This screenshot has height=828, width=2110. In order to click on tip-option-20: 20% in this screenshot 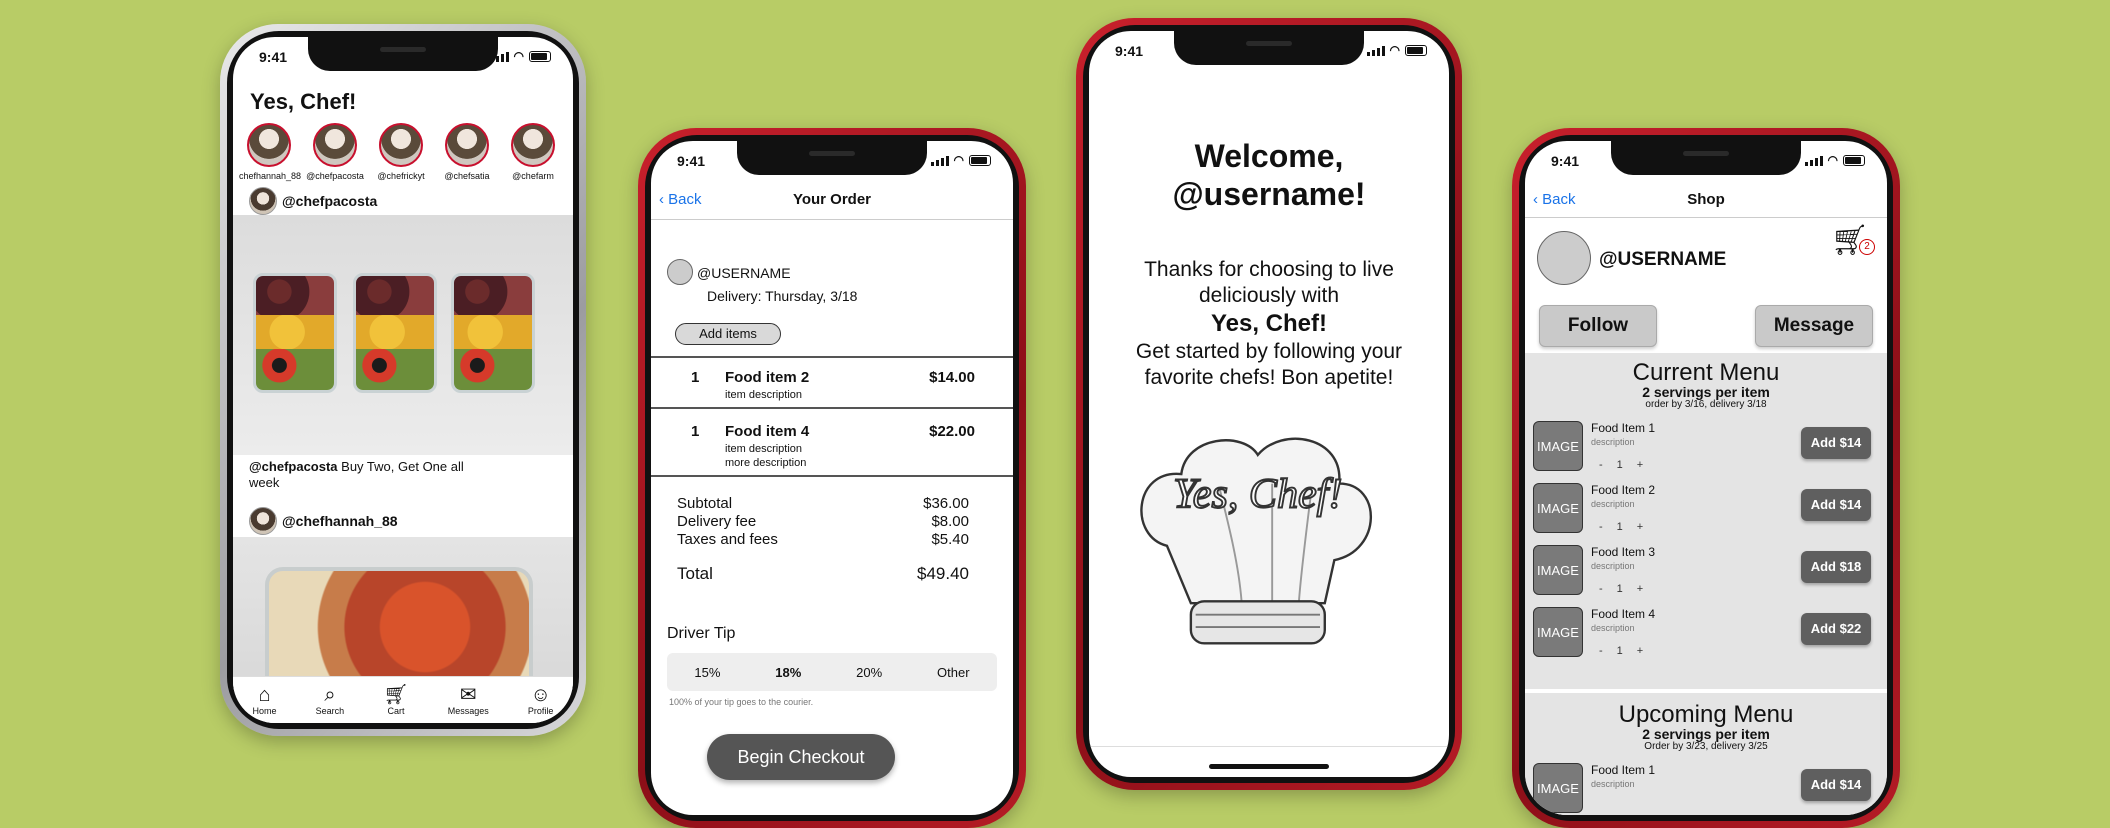, I will do `click(869, 672)`.